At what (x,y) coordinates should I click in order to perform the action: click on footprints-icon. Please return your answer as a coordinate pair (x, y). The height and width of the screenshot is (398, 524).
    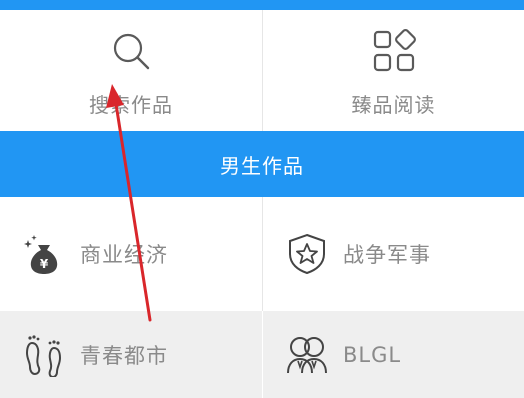
    Looking at the image, I should click on (43, 355).